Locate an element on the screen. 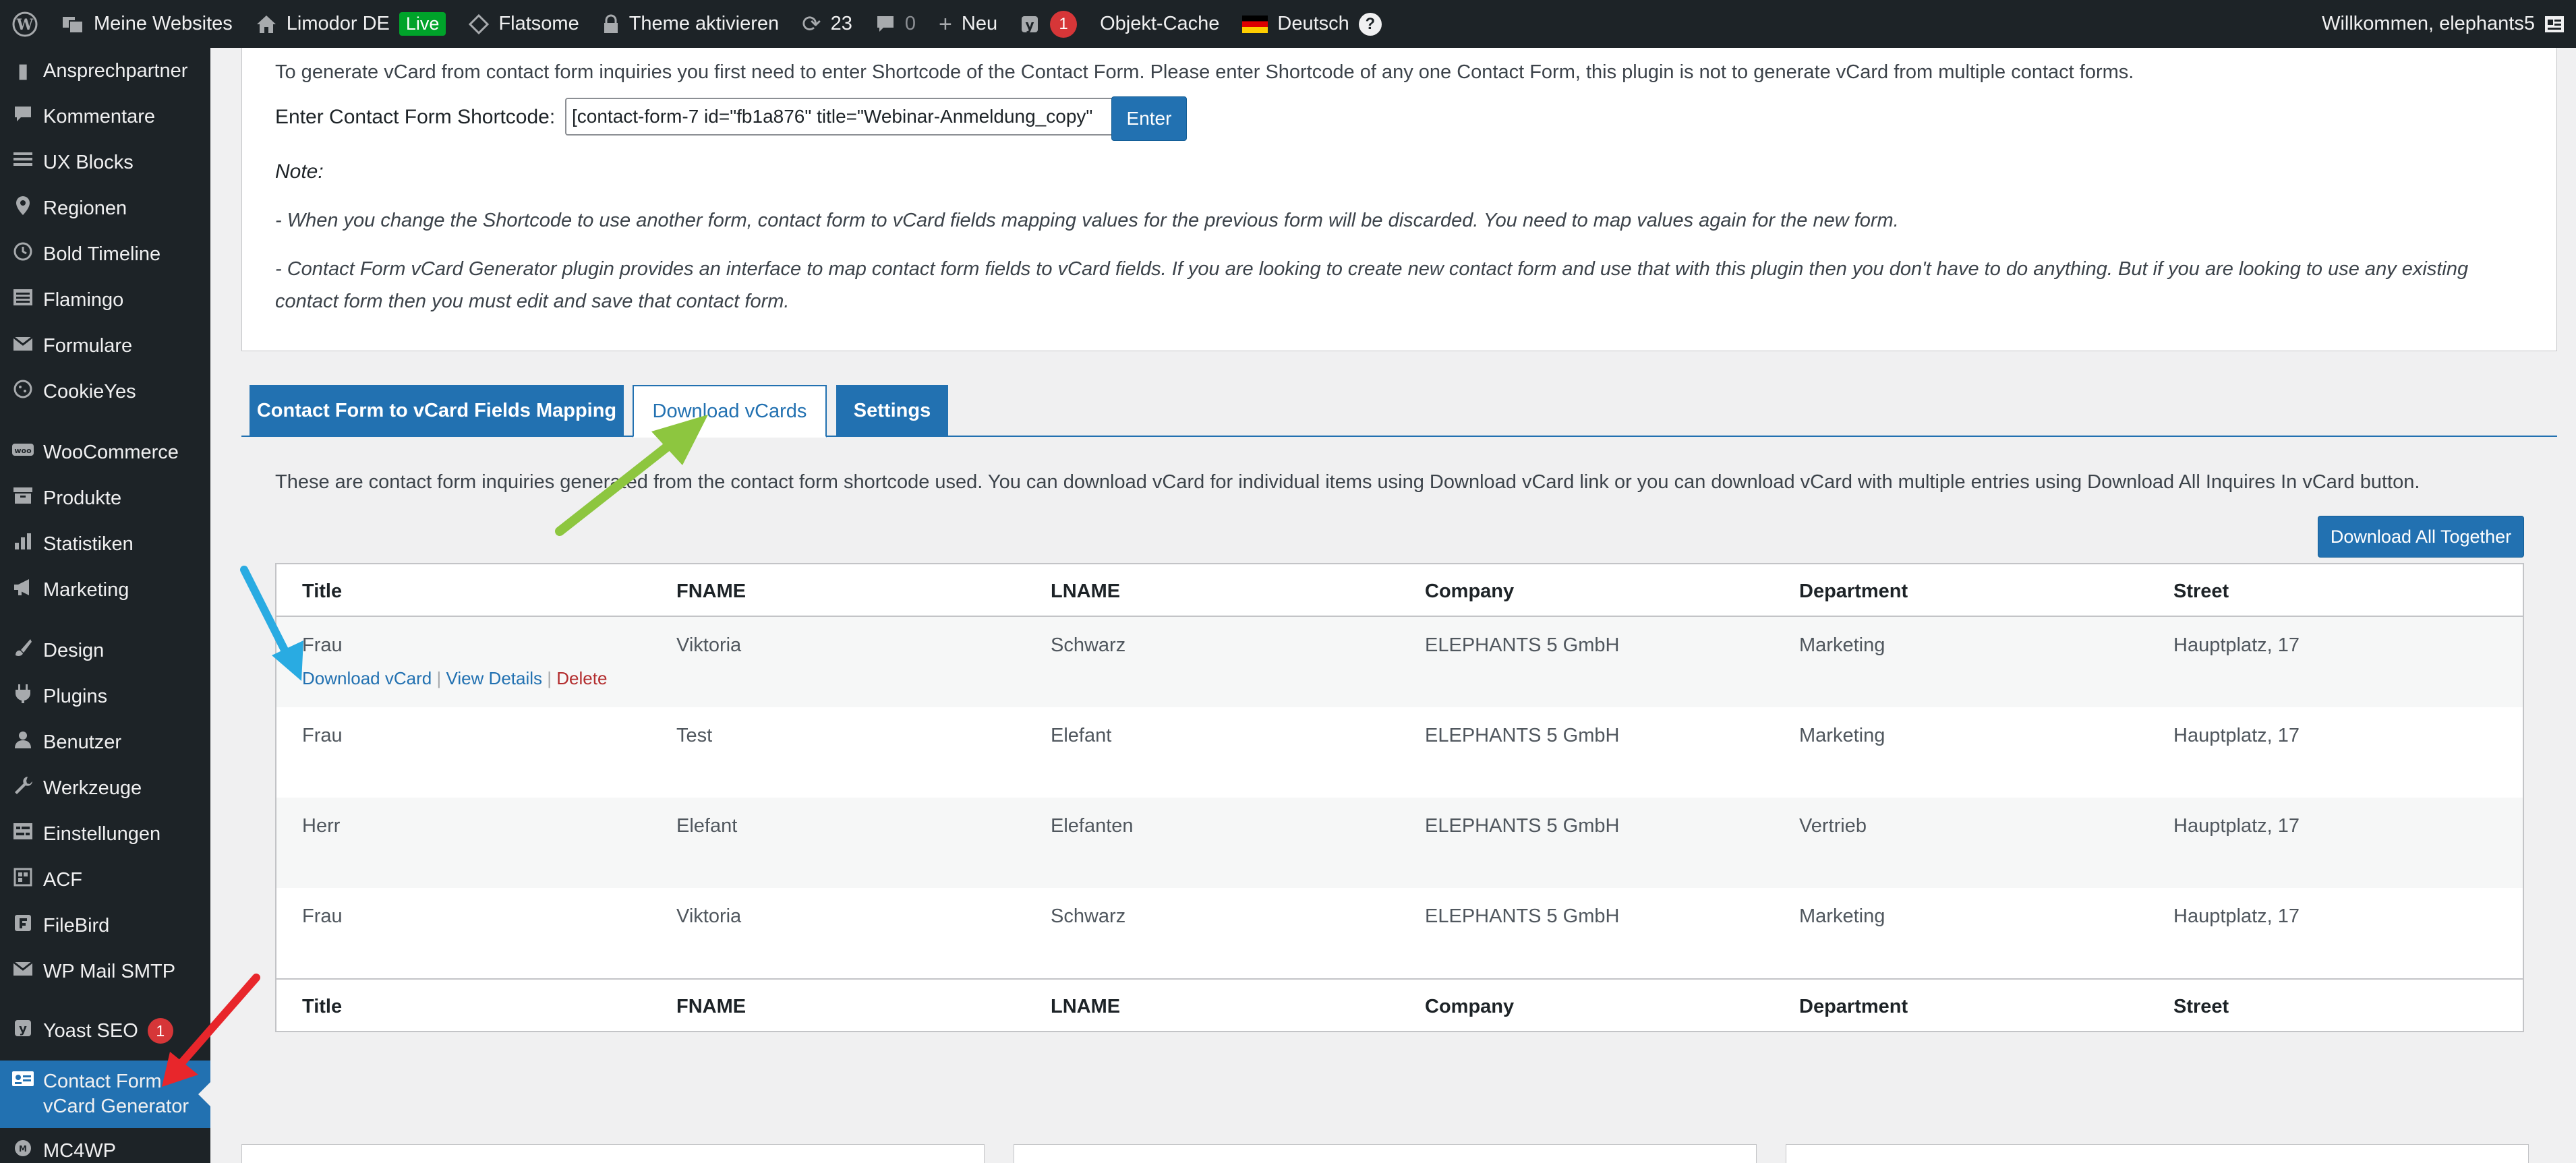  column-header: Street is located at coordinates (2201, 591).